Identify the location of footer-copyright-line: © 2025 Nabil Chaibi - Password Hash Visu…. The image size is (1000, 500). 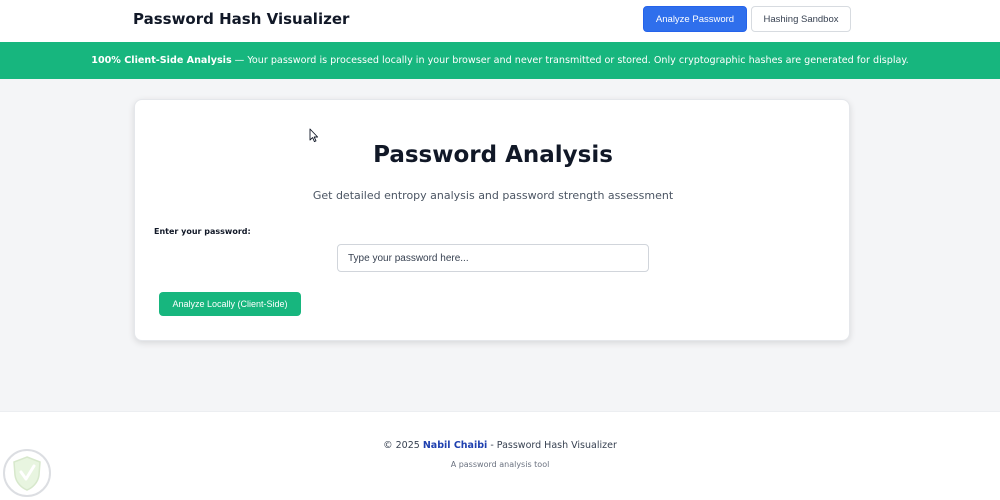
(500, 445).